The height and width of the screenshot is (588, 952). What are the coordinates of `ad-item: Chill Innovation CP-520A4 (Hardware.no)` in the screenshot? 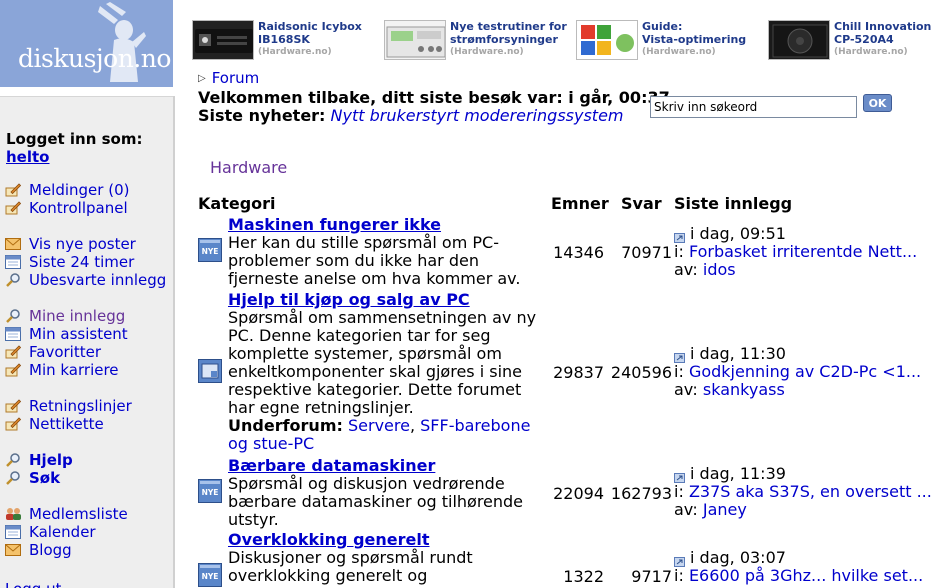 It's located at (860, 40).